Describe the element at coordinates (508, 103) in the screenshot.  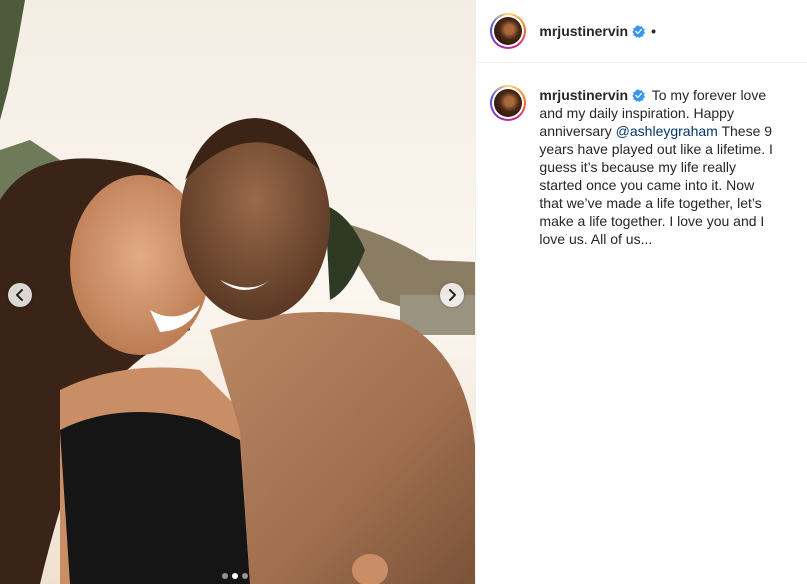
I see `caption-avatar` at that location.